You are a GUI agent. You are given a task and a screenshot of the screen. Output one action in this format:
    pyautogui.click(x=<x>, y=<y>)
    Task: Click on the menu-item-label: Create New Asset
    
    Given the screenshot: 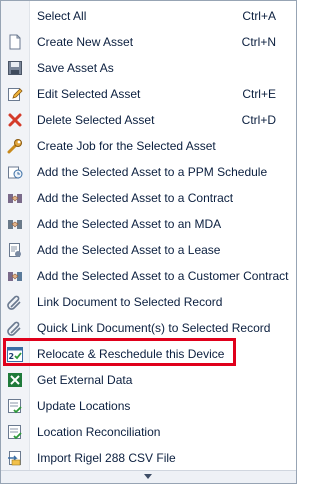 What is the action you would take?
    pyautogui.click(x=85, y=42)
    